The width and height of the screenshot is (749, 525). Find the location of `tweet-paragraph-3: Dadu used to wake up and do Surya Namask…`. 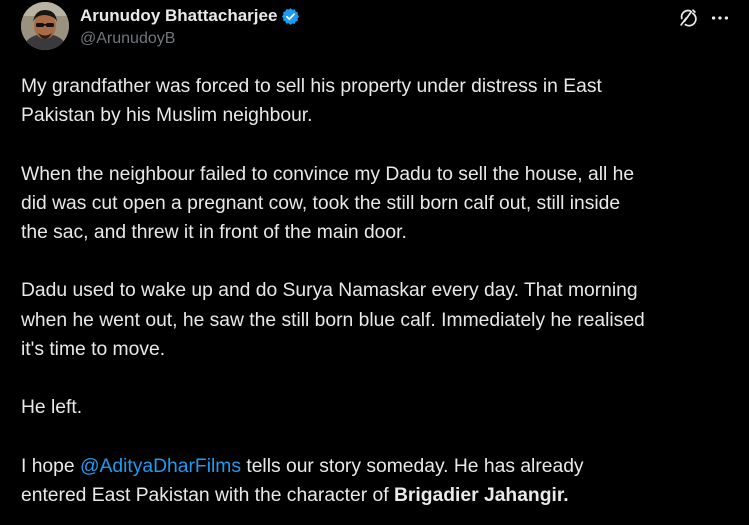

tweet-paragraph-3: Dadu used to wake up and do Surya Namask… is located at coordinates (333, 320).